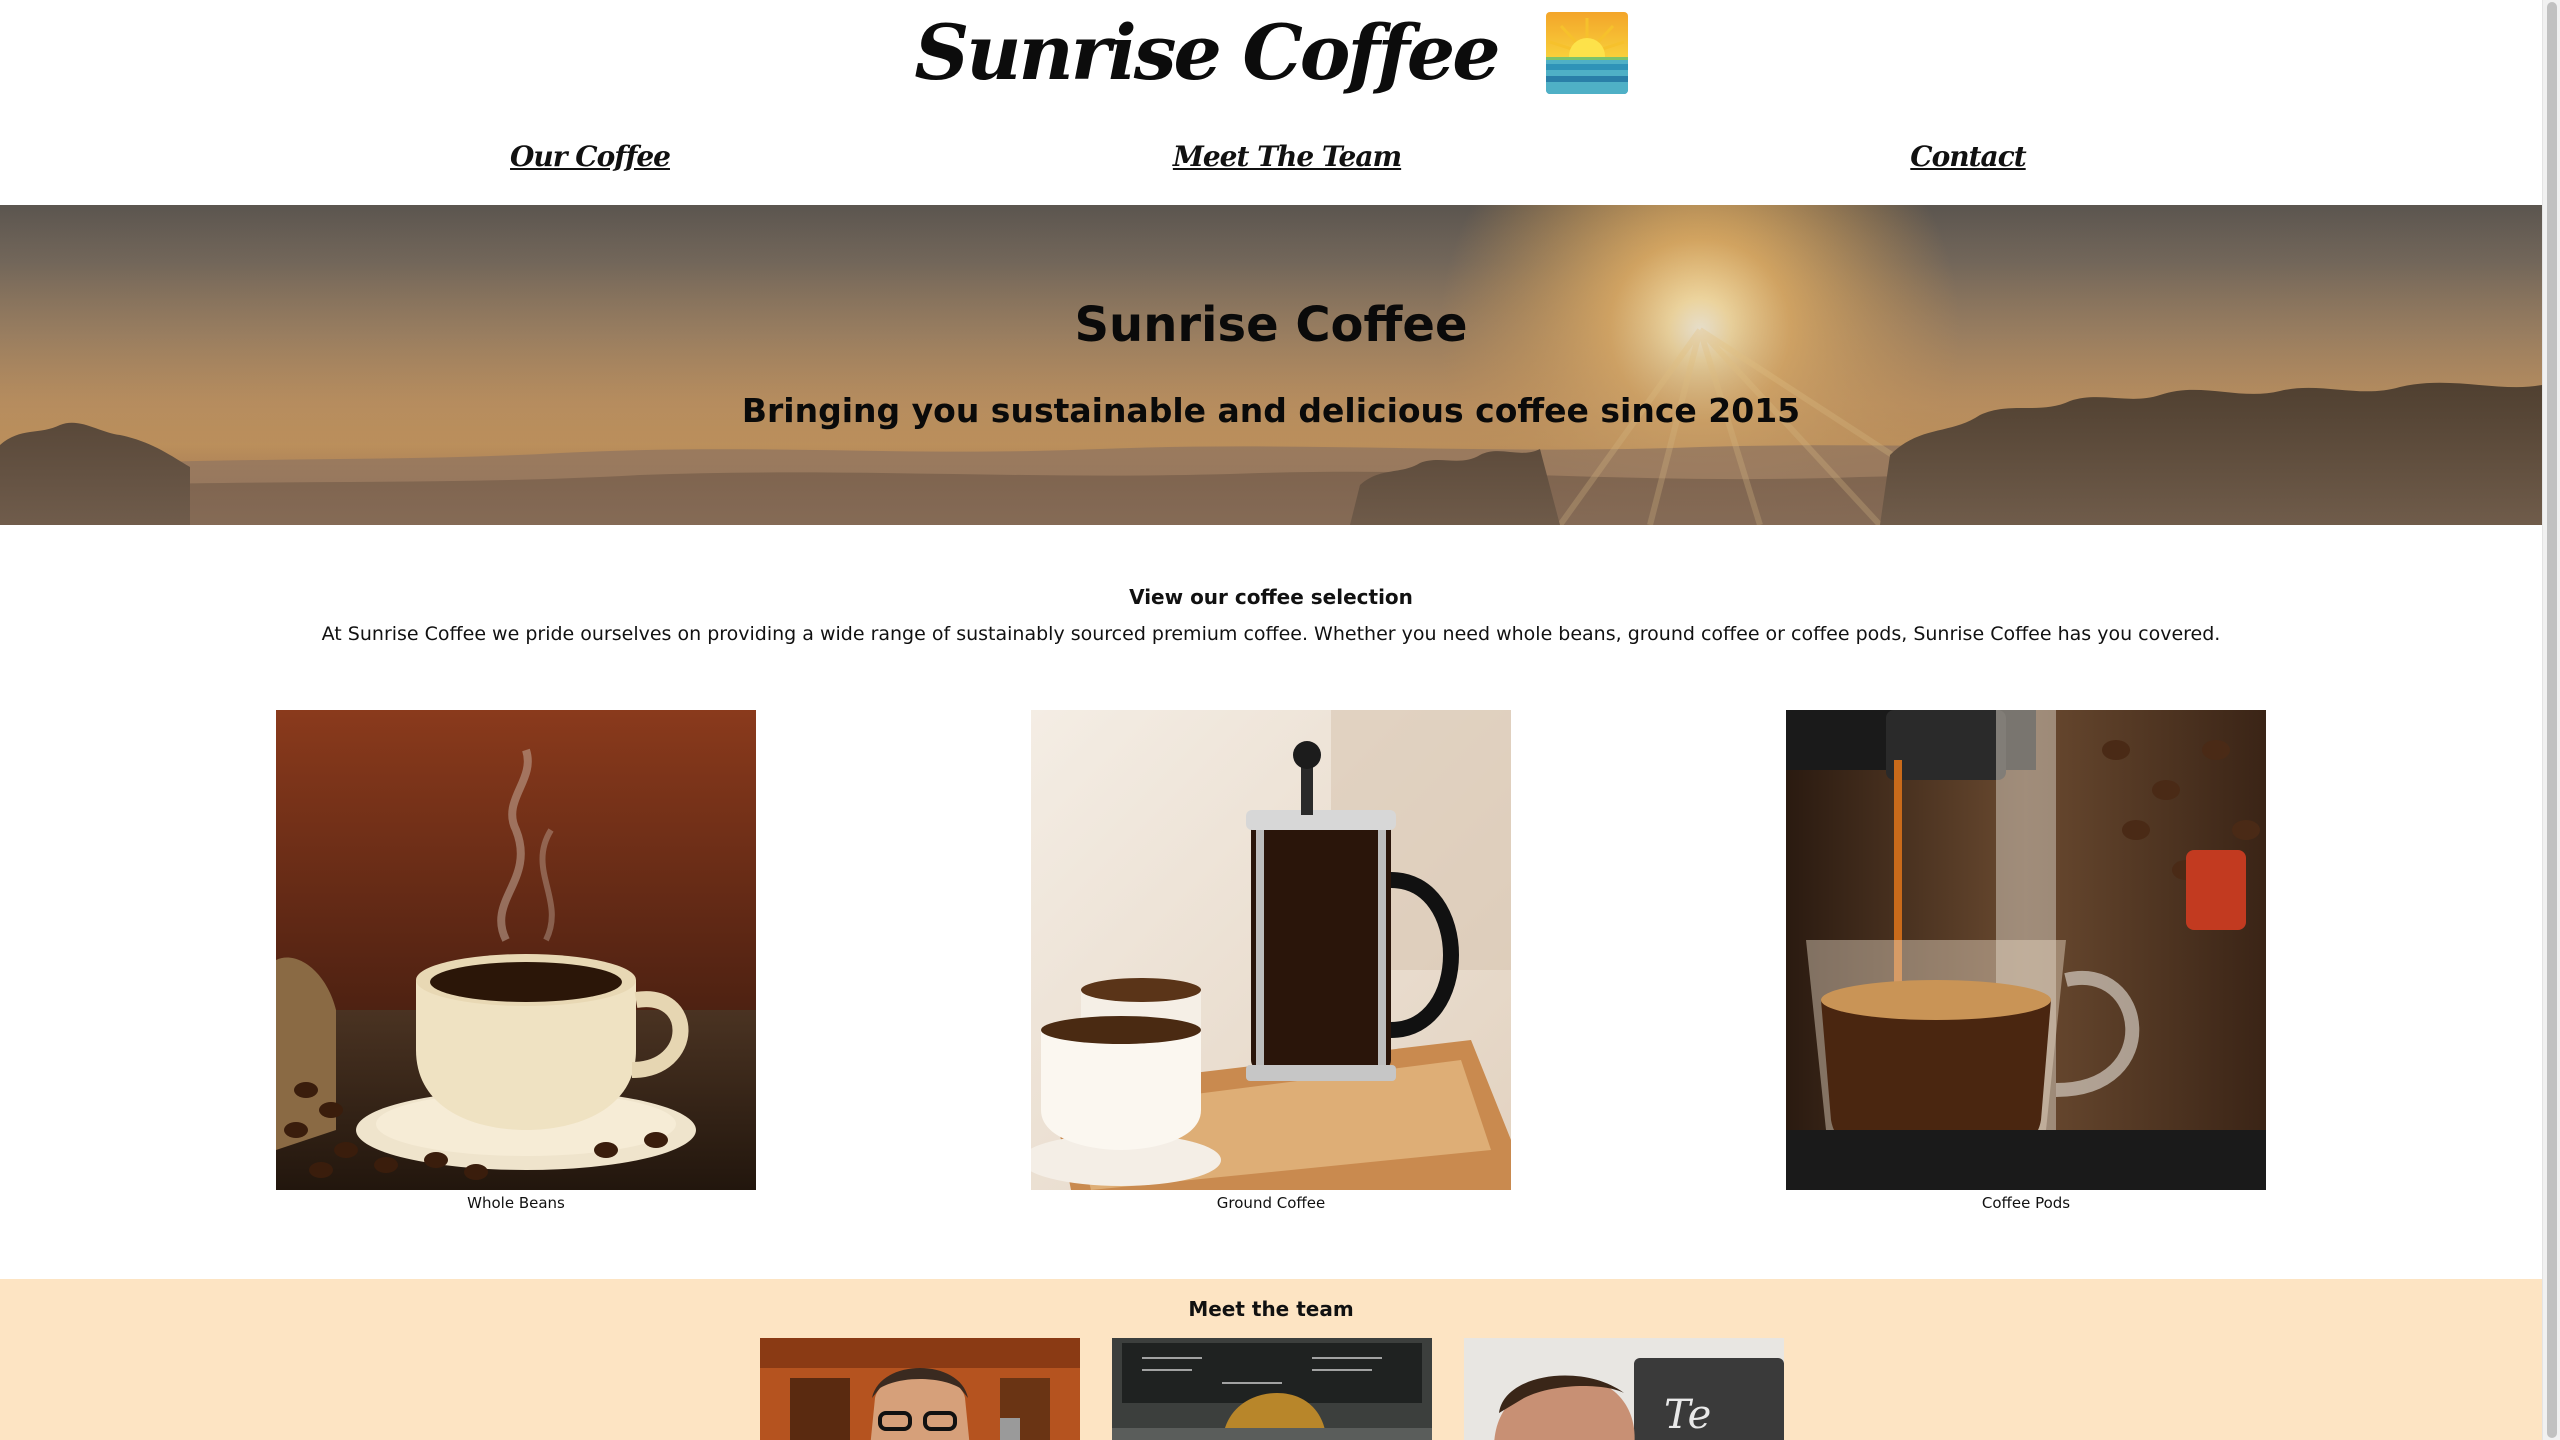 The image size is (2560, 1440). Describe the element at coordinates (1271, 597) in the screenshot. I see `selection-heading: View our coffee selection` at that location.